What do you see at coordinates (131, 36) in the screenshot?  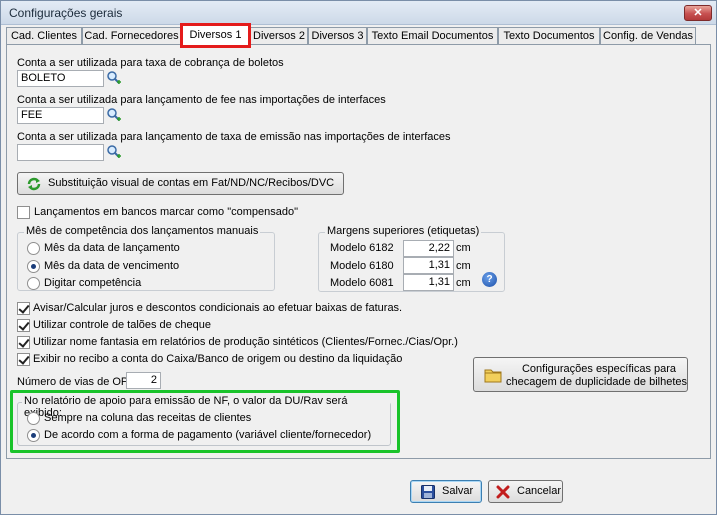 I see `tab-cad-fornecedores: Cad. Fornecedores` at bounding box center [131, 36].